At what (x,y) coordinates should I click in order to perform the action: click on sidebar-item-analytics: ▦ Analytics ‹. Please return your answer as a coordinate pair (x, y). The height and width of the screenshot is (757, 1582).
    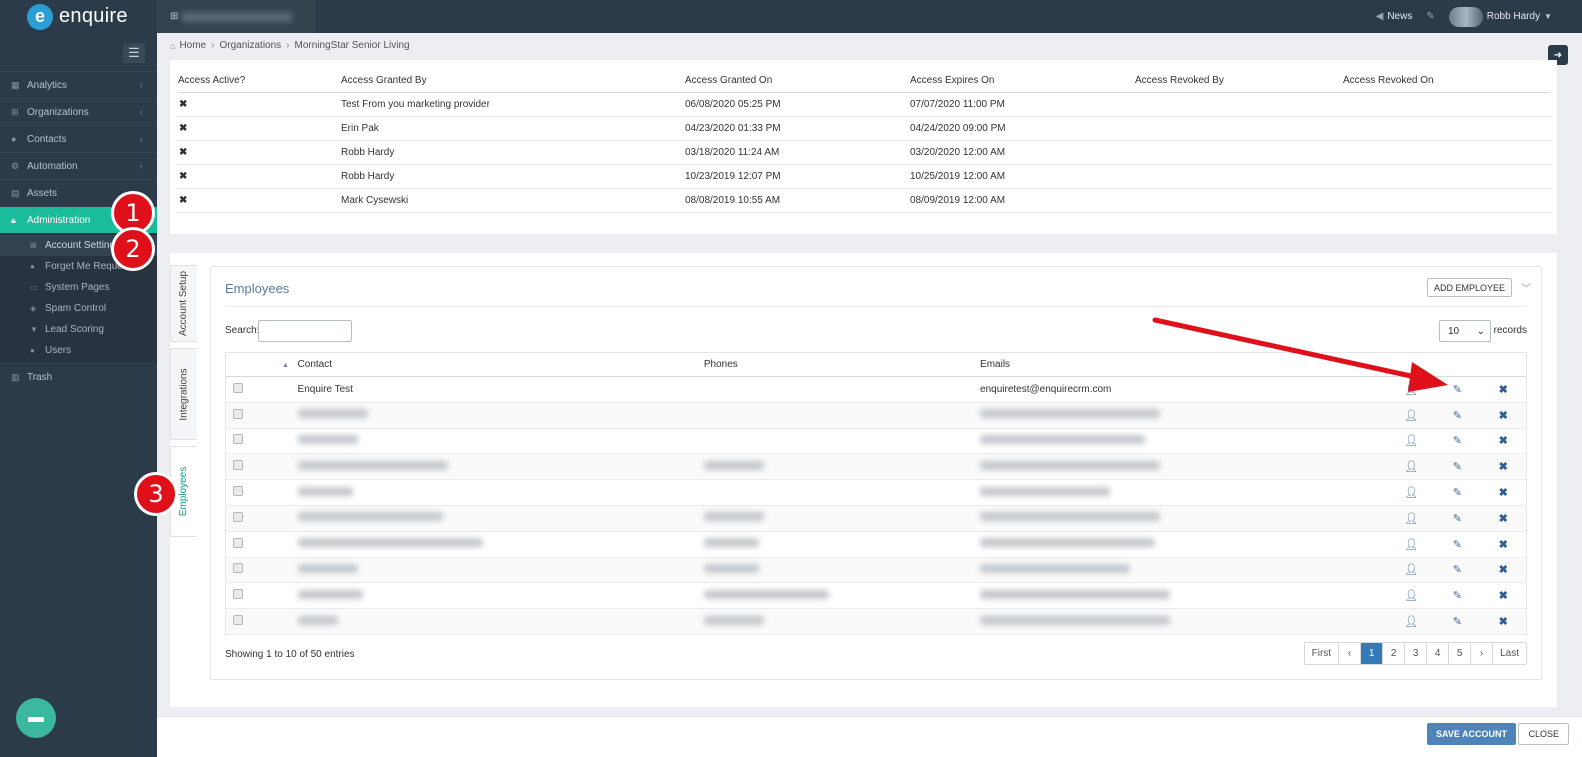
    Looking at the image, I should click on (78, 84).